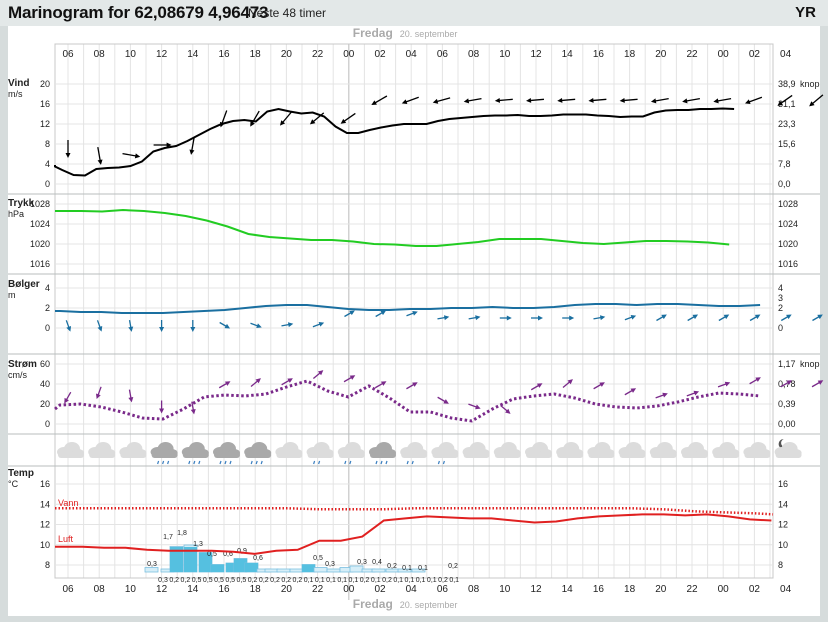 This screenshot has height=622, width=828. Describe the element at coordinates (630, 54) in the screenshot. I see `hour-label-top: 18` at that location.